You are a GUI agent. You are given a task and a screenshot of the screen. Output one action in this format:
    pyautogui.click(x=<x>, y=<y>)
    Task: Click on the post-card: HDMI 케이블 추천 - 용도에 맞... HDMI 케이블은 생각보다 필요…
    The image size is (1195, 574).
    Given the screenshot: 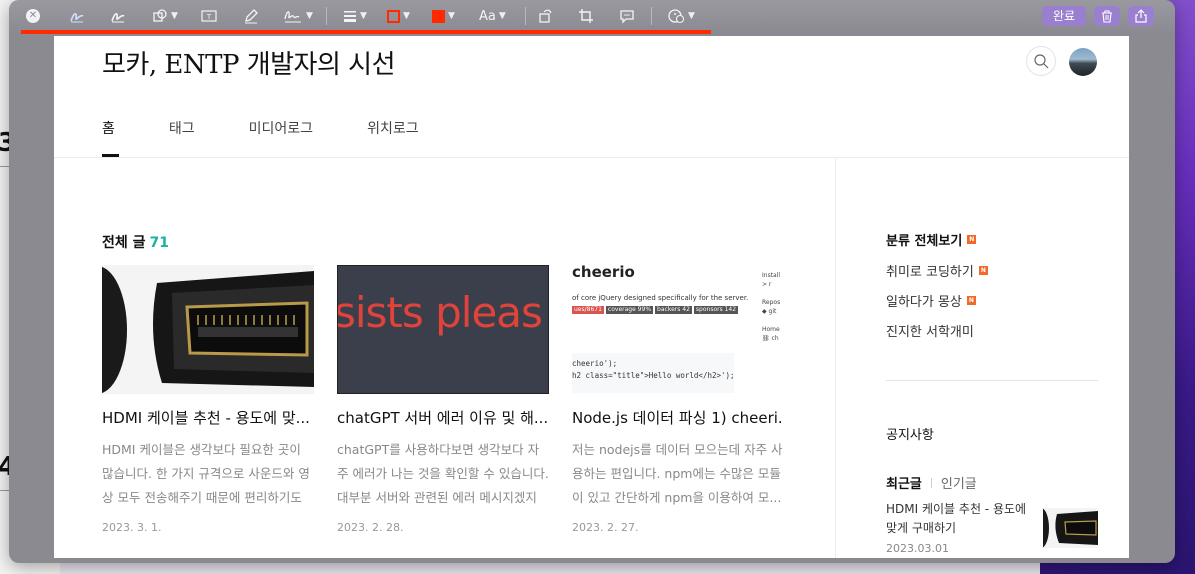 What is the action you would take?
    pyautogui.click(x=208, y=399)
    